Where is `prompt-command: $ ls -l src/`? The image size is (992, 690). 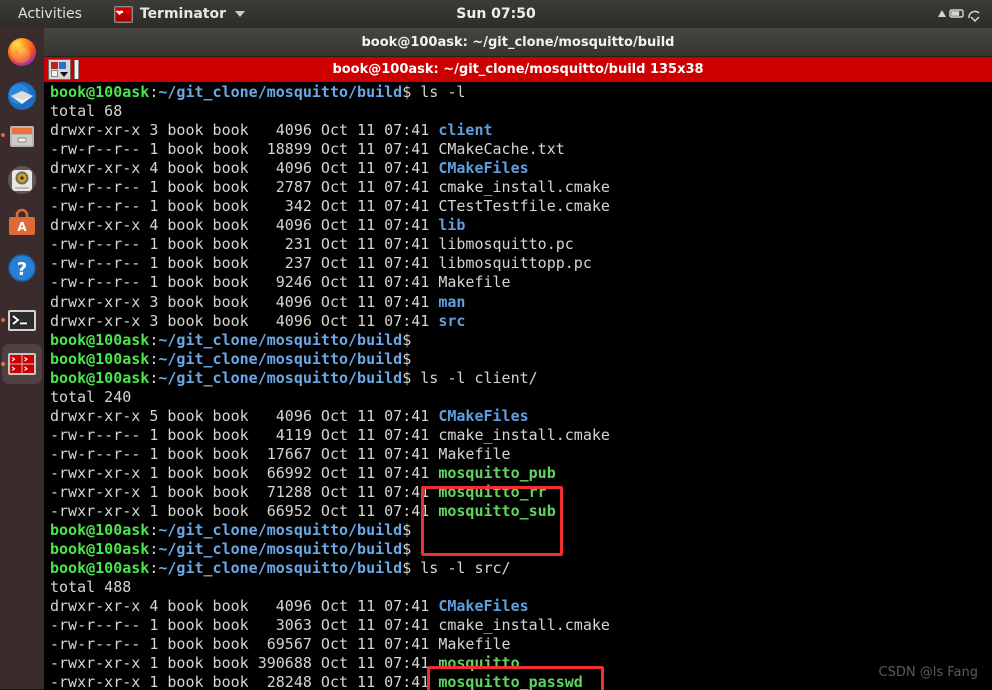
prompt-command: $ ls -l src/ is located at coordinates (456, 568).